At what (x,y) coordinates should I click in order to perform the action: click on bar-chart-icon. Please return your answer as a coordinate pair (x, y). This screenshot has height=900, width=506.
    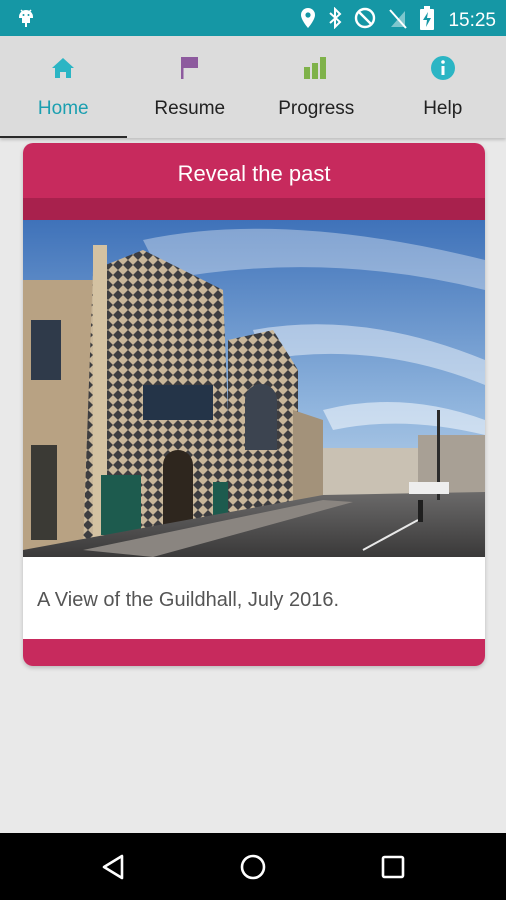
    Looking at the image, I should click on (316, 68).